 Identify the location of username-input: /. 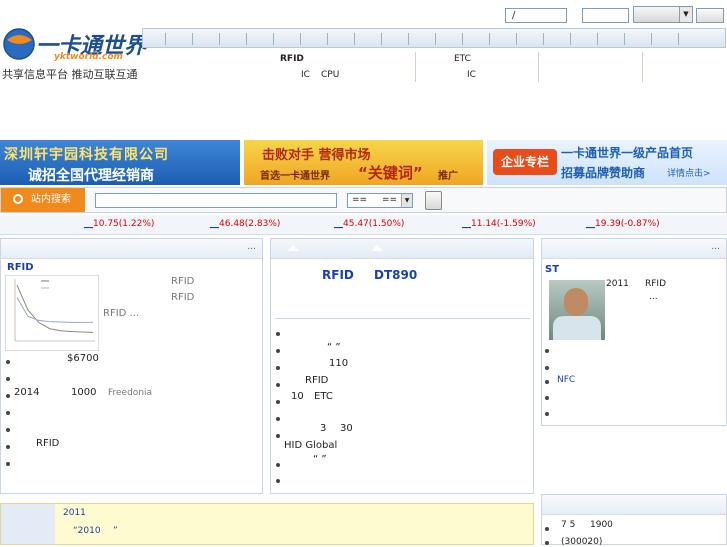
(536, 15).